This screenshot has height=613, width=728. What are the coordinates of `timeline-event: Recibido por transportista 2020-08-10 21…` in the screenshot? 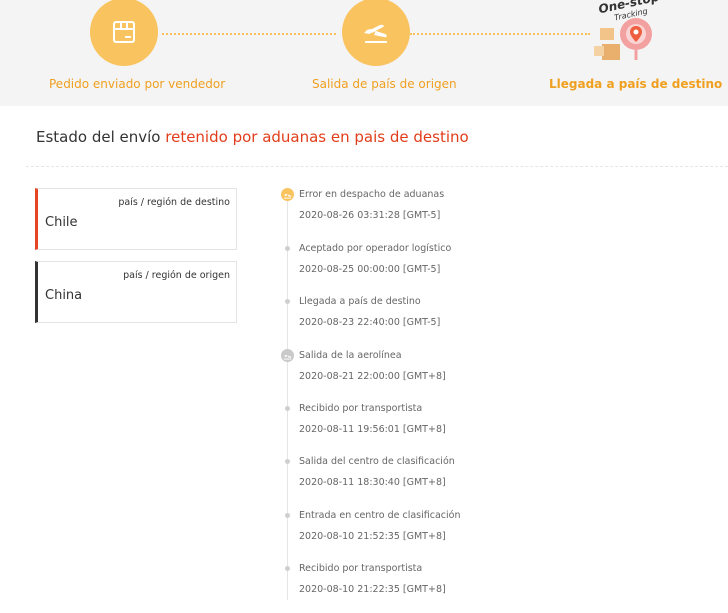 It's located at (500, 588).